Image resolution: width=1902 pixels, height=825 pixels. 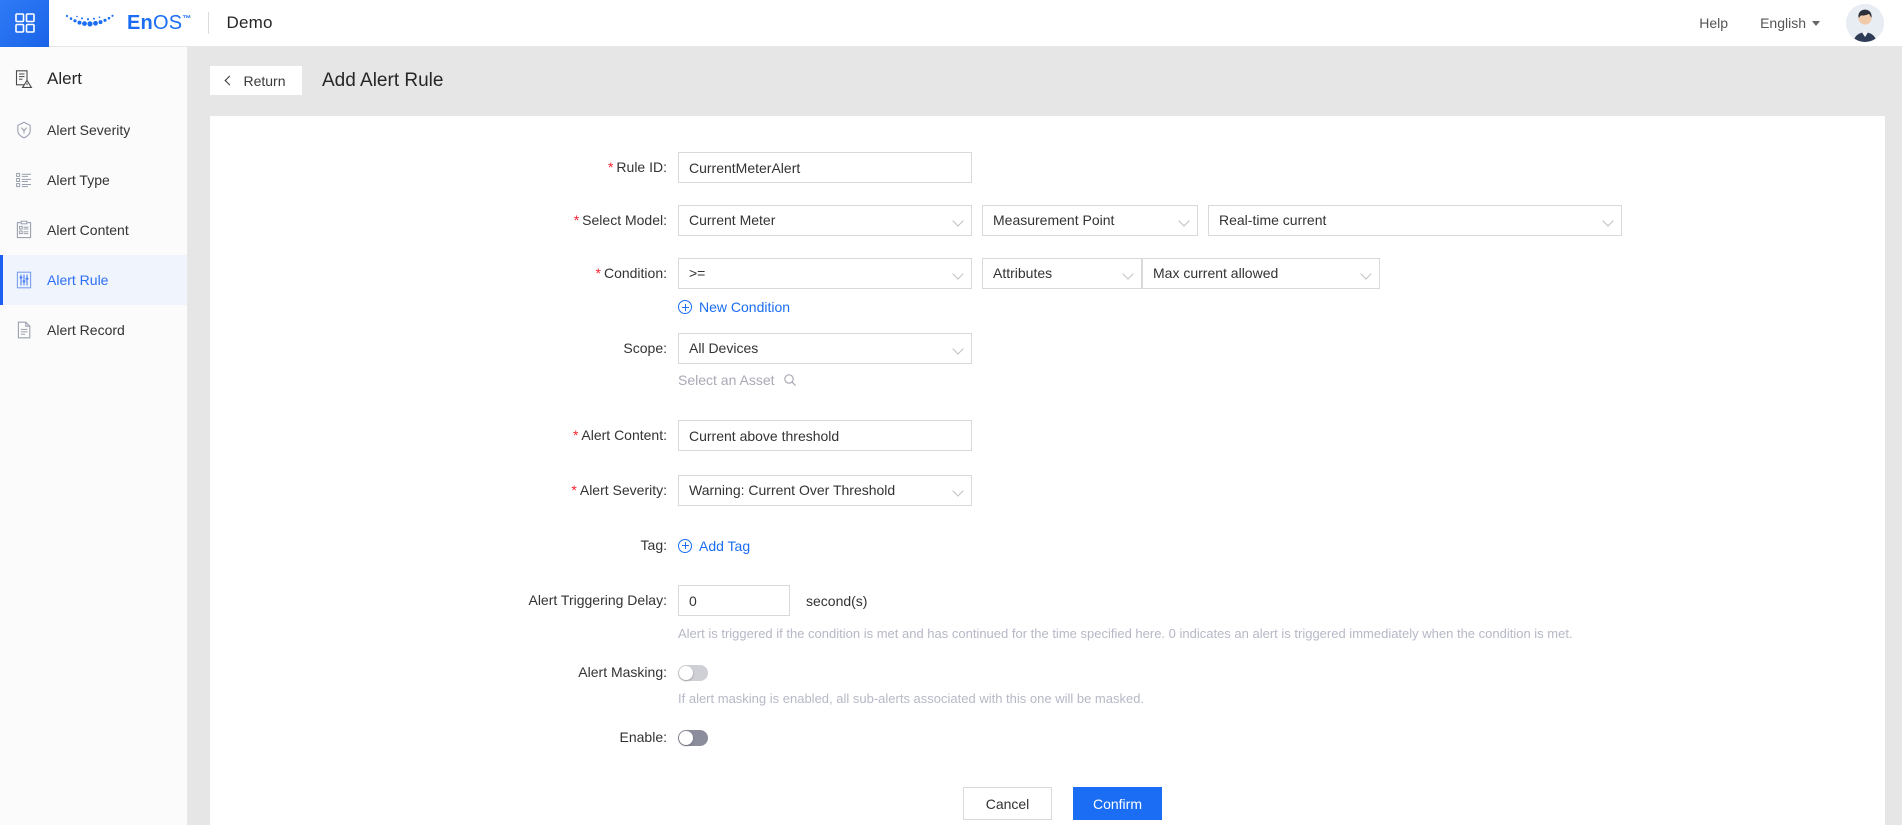 I want to click on select-asset-label: Select an Asset, so click(x=726, y=380).